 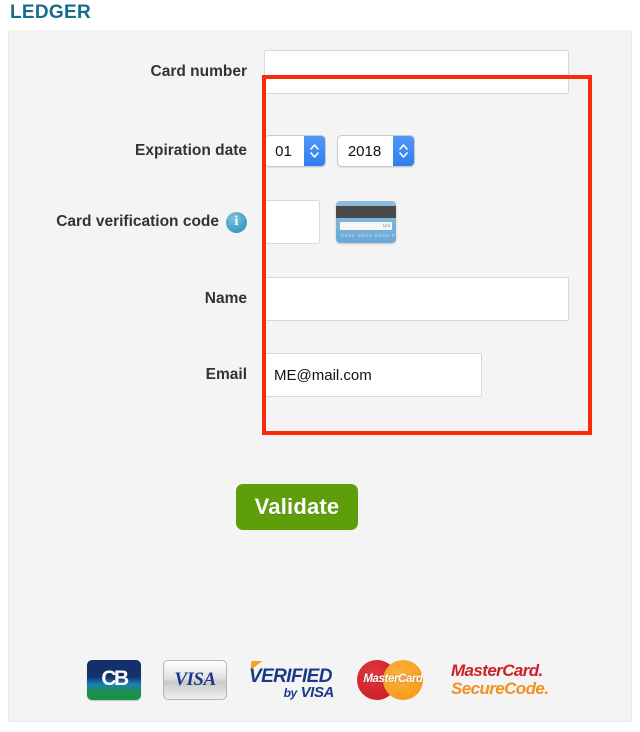 What do you see at coordinates (497, 670) in the screenshot?
I see `securecode-line1: MasterCard.` at bounding box center [497, 670].